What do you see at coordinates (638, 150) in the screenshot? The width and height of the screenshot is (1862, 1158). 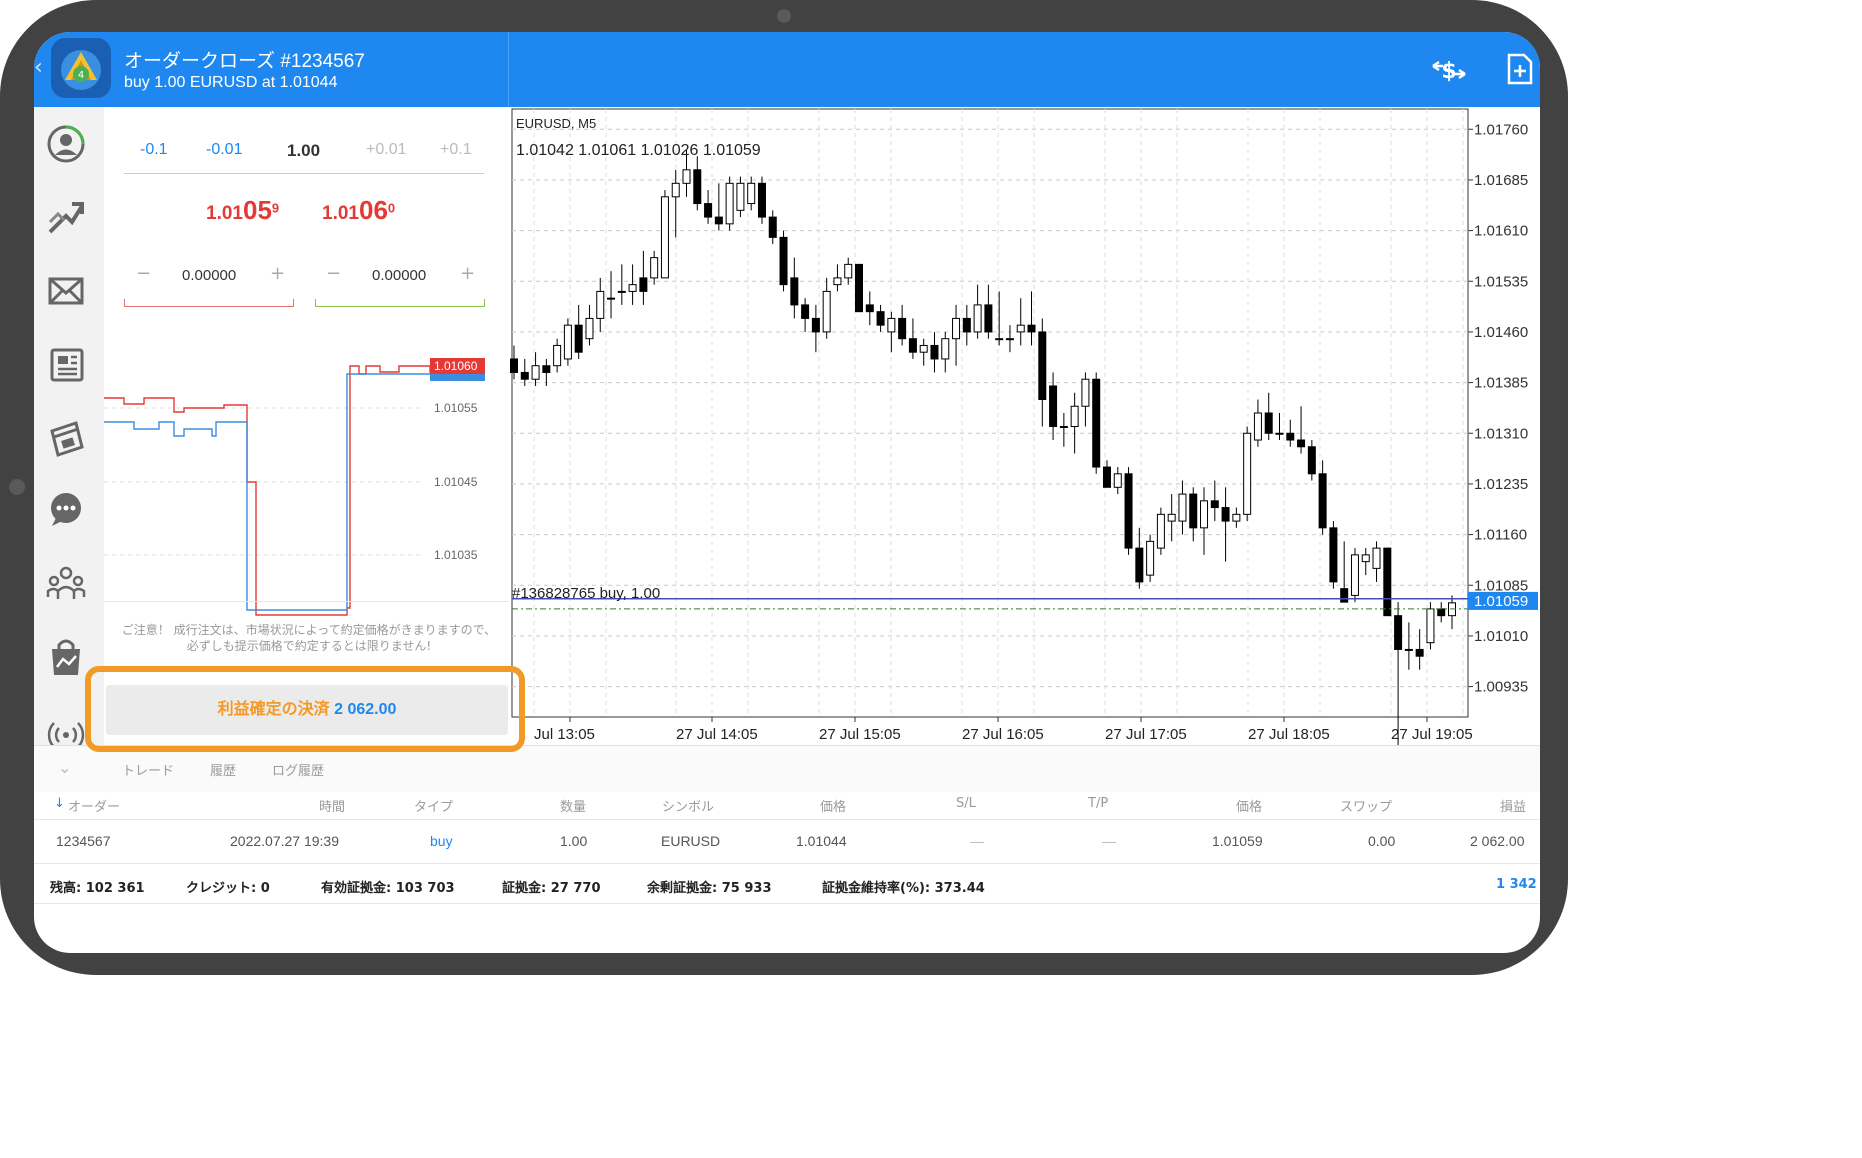 I see `ohlc-readout: 1.01042 1.01061 1.01026 1.01059` at bounding box center [638, 150].